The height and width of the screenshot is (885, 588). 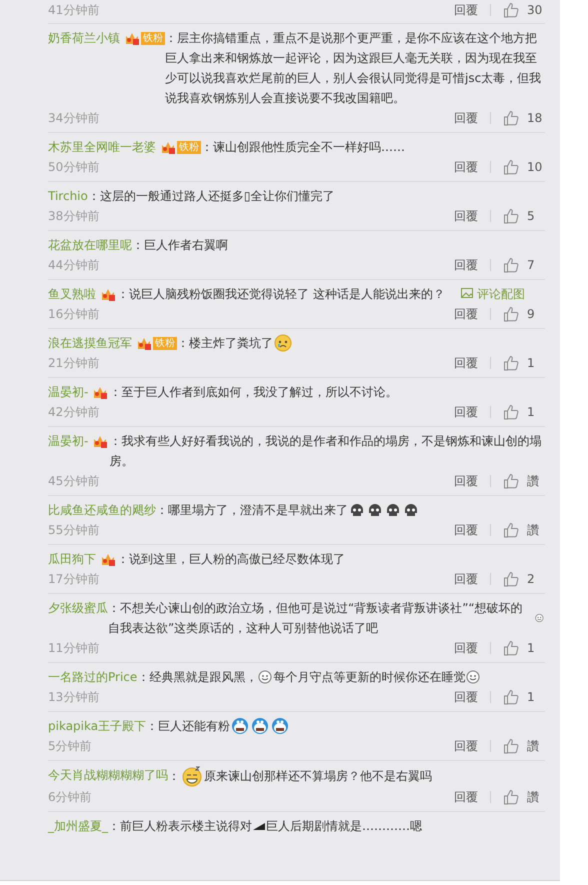 I want to click on like-button: 7, so click(x=524, y=265).